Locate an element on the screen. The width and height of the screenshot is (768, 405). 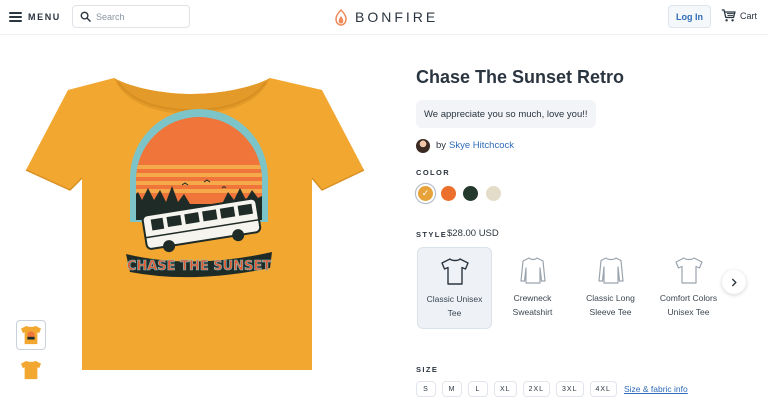
style-next-button is located at coordinates (734, 282).